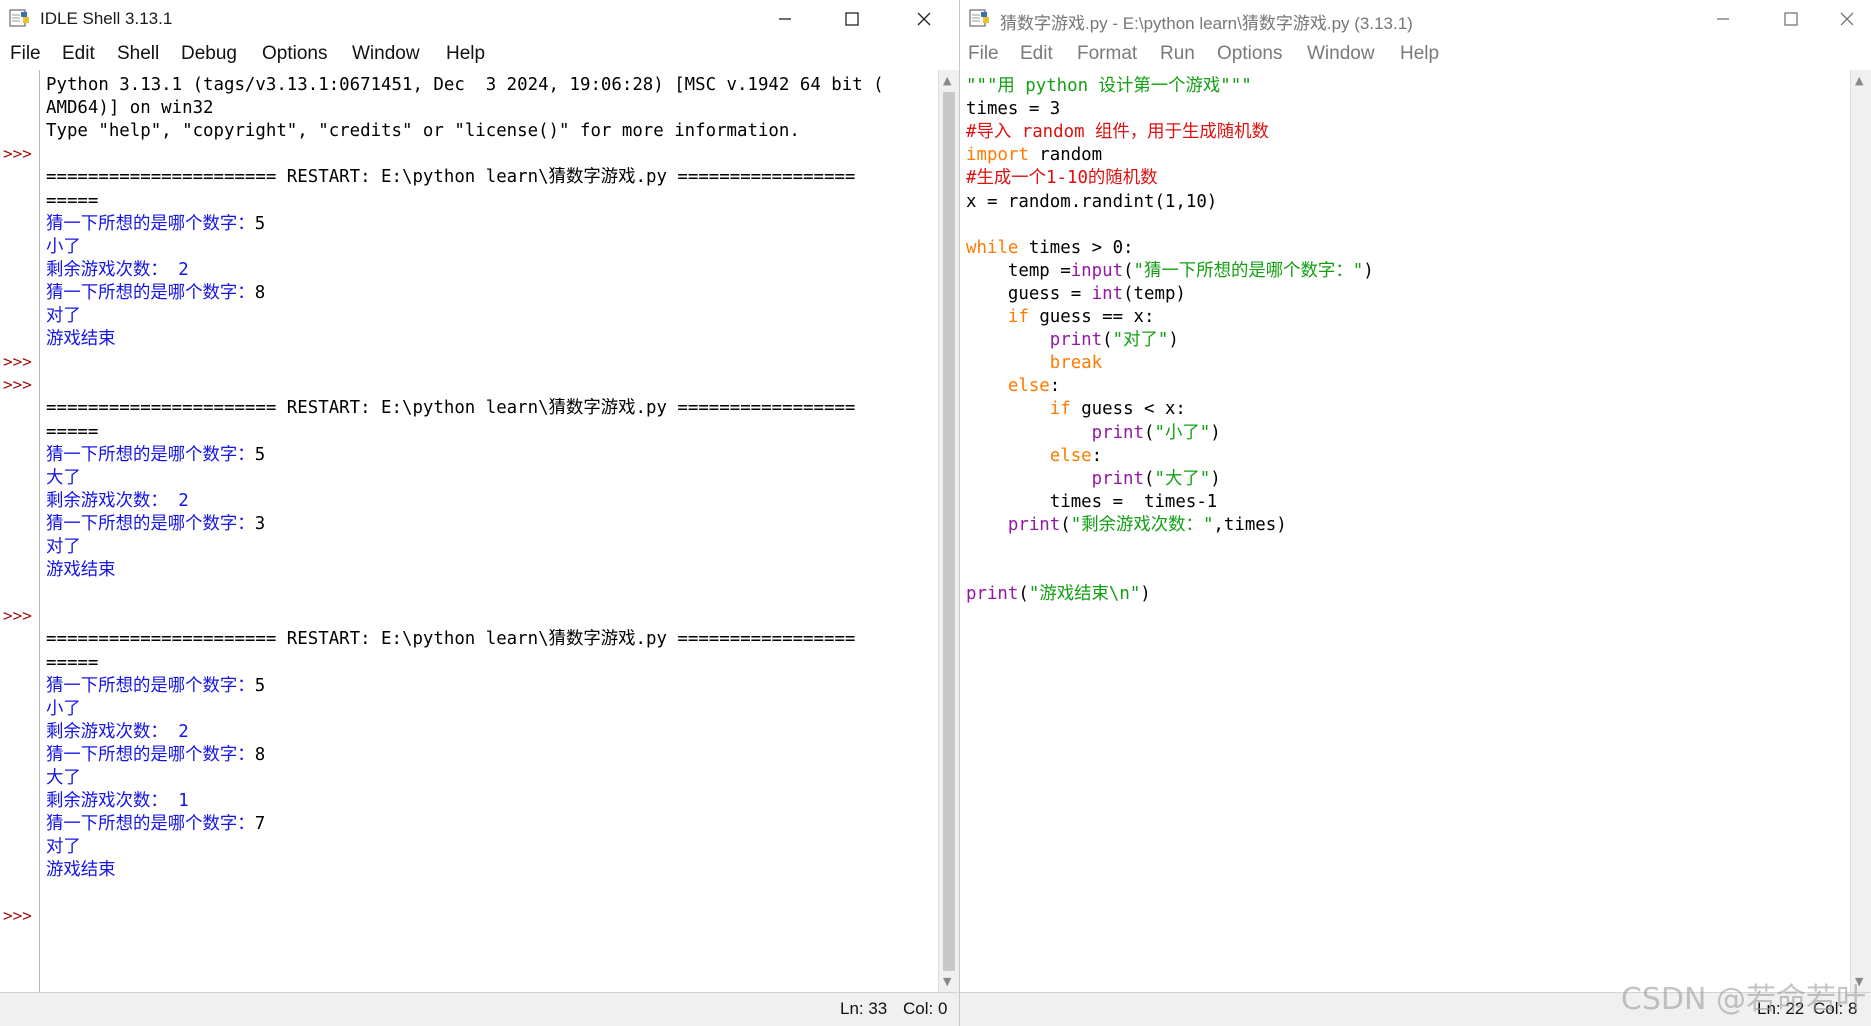  What do you see at coordinates (997, 155) in the screenshot?
I see `code-token: import` at bounding box center [997, 155].